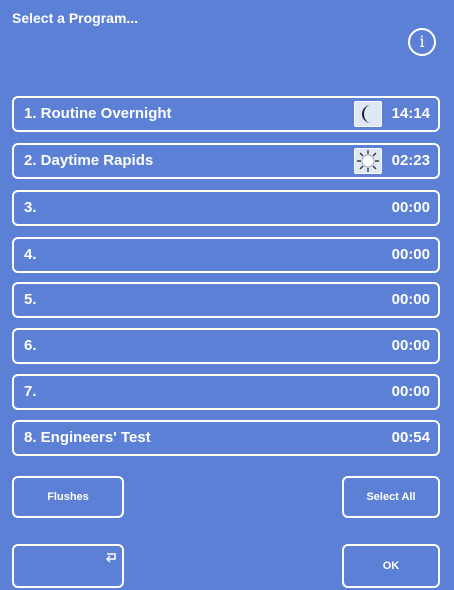  I want to click on program-time: 00:54, so click(410, 437).